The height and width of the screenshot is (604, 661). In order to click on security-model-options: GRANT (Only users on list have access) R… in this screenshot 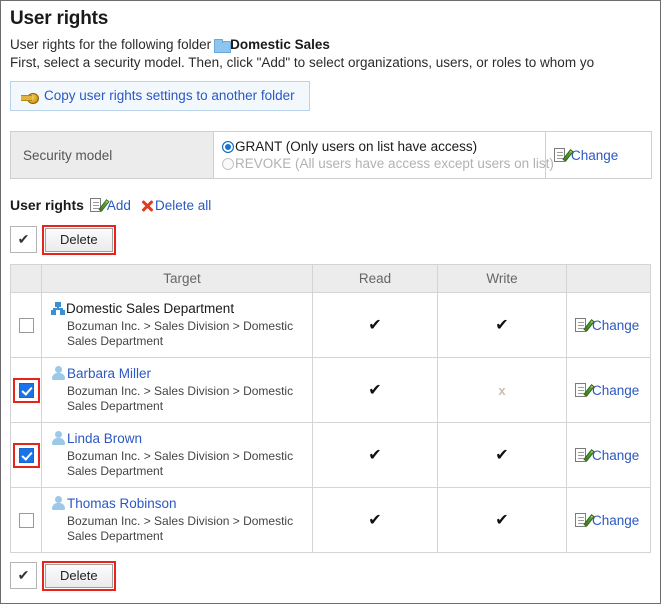, I will do `click(383, 155)`.